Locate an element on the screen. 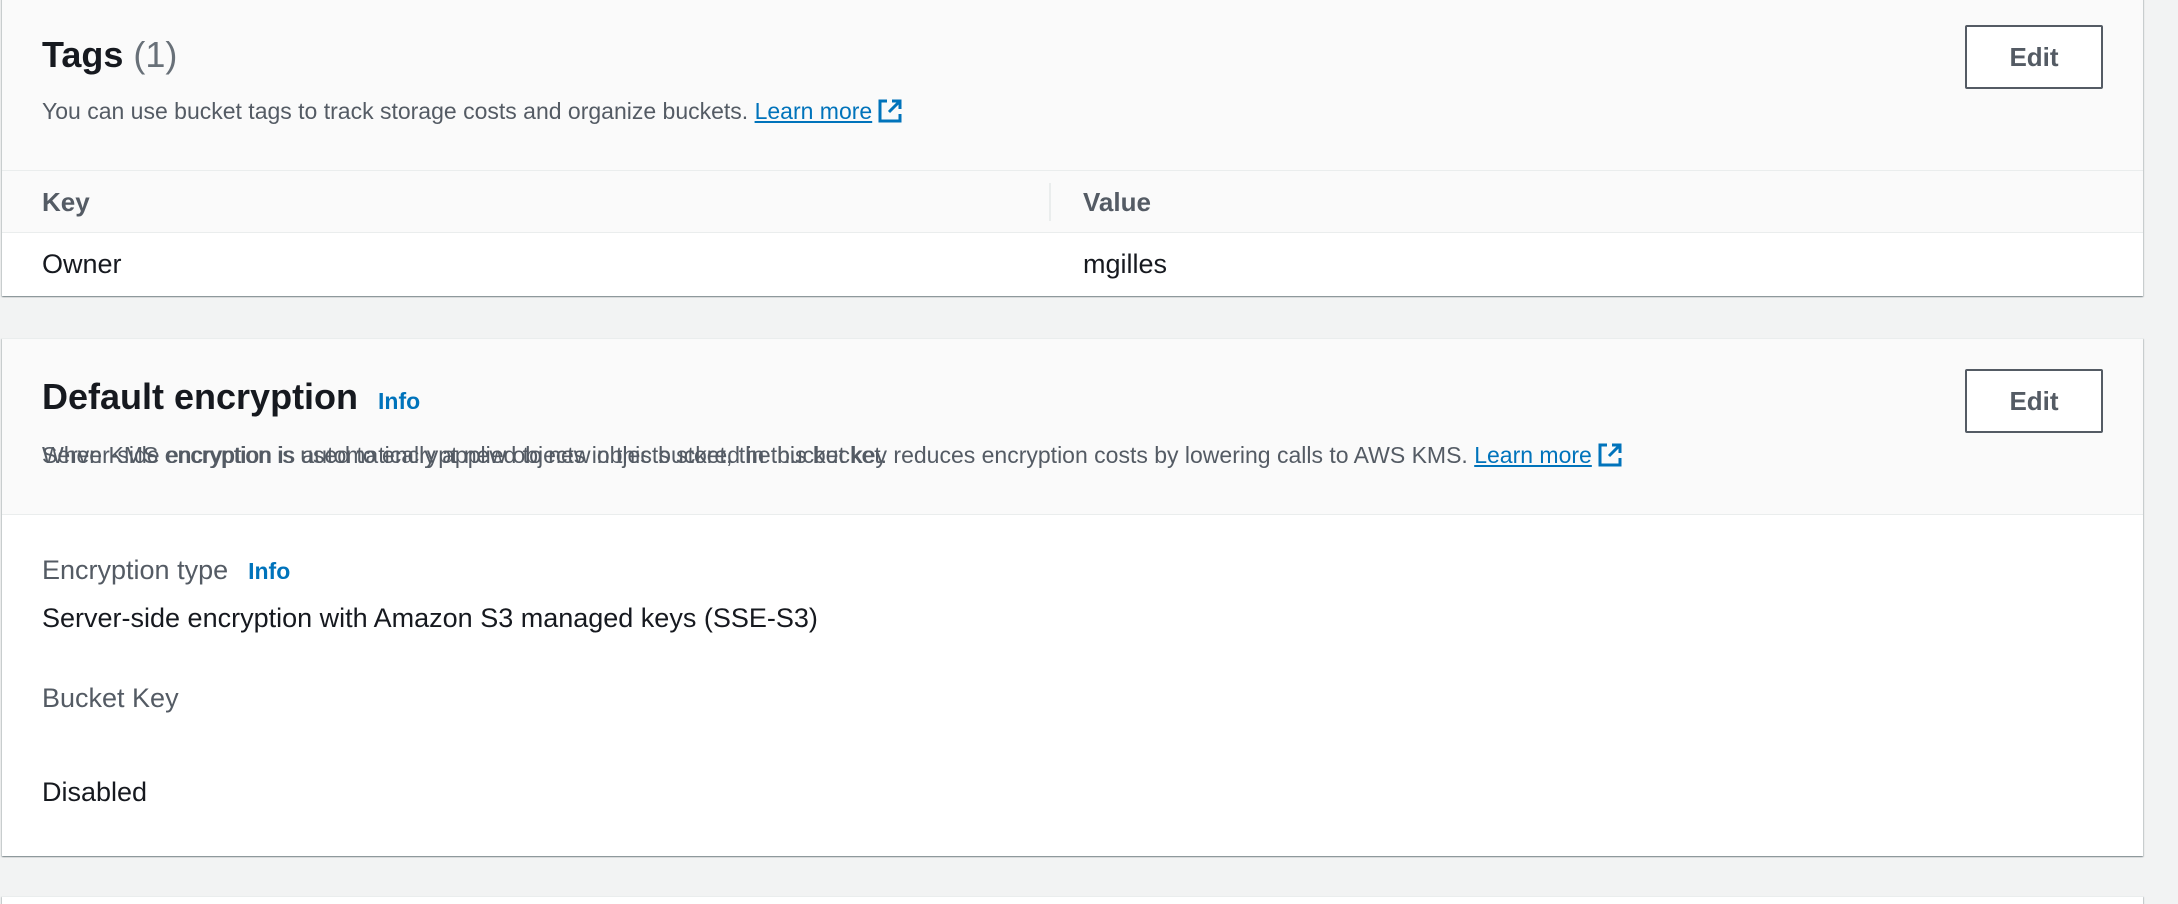 This screenshot has height=904, width=2178. next-panel is located at coordinates (1072, 900).